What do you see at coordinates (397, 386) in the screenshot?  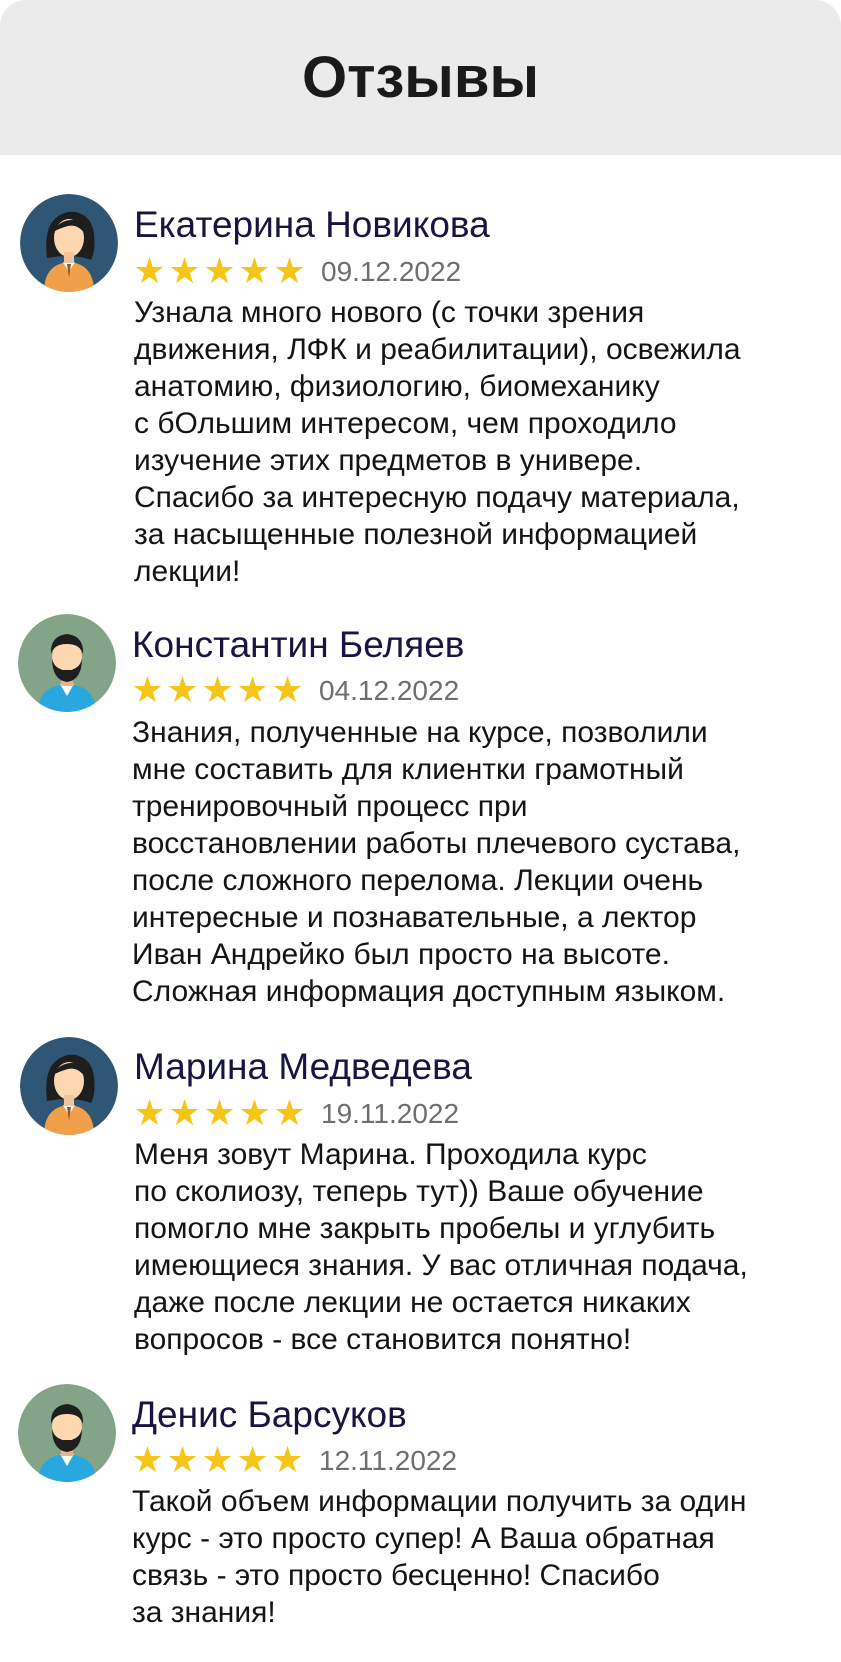 I see `review-text-line: анатомию, физиологию, биомеханику` at bounding box center [397, 386].